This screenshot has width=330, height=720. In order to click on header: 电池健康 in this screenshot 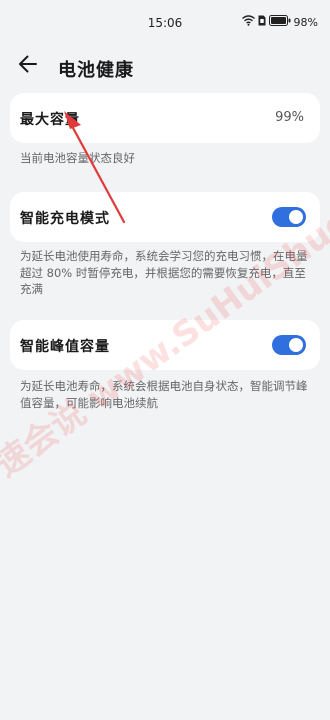, I will do `click(165, 66)`.